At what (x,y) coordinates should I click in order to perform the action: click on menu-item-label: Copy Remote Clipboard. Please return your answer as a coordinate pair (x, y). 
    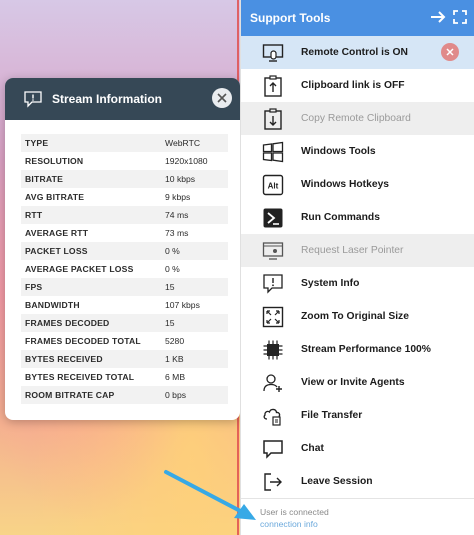
    Looking at the image, I should click on (356, 118).